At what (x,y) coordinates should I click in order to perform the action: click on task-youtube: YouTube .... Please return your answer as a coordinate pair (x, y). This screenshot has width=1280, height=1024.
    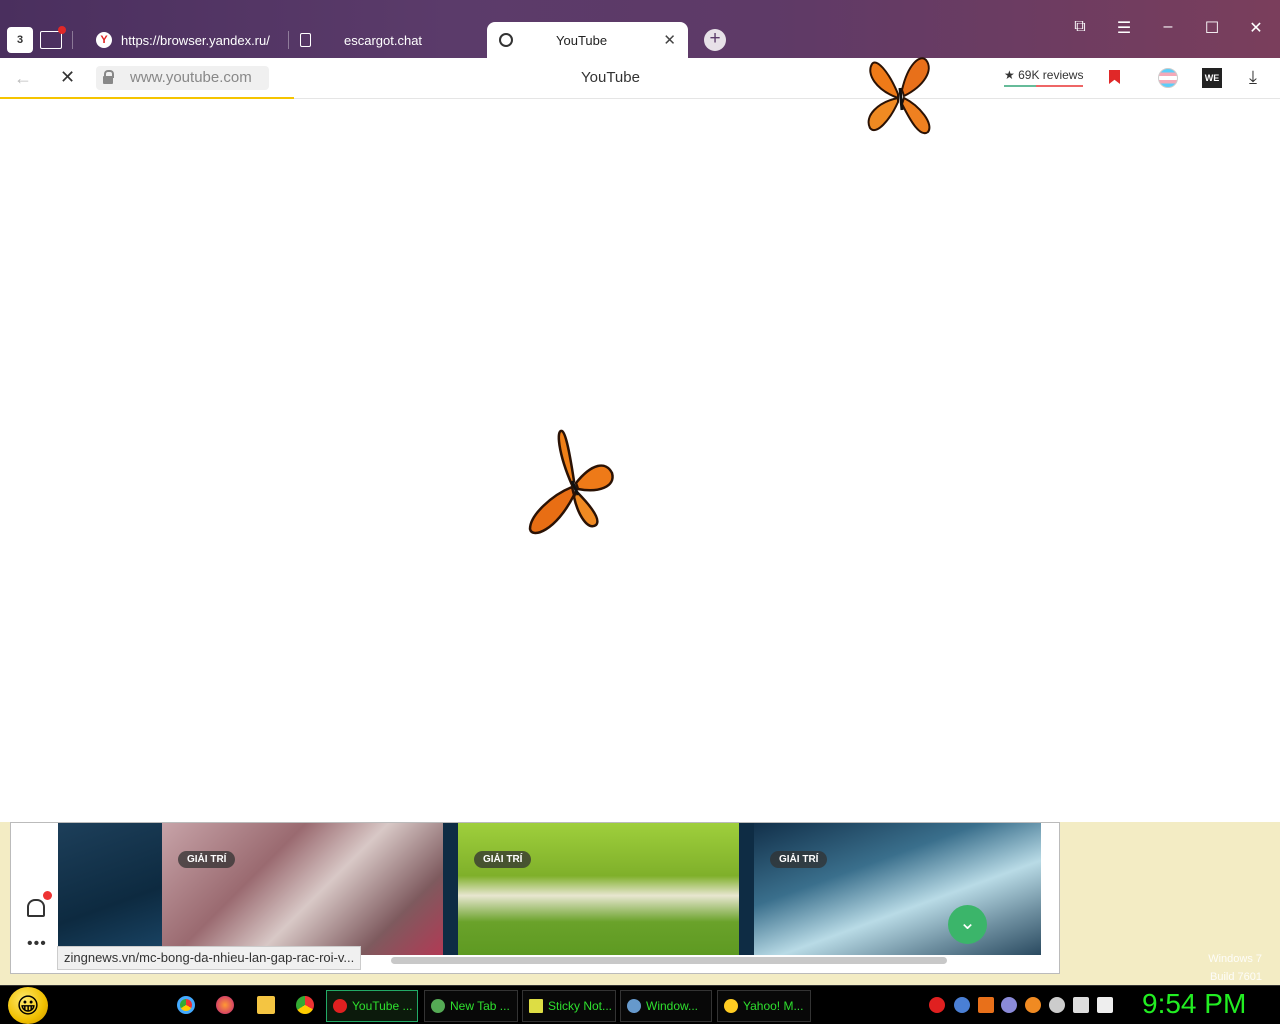
    Looking at the image, I should click on (372, 1006).